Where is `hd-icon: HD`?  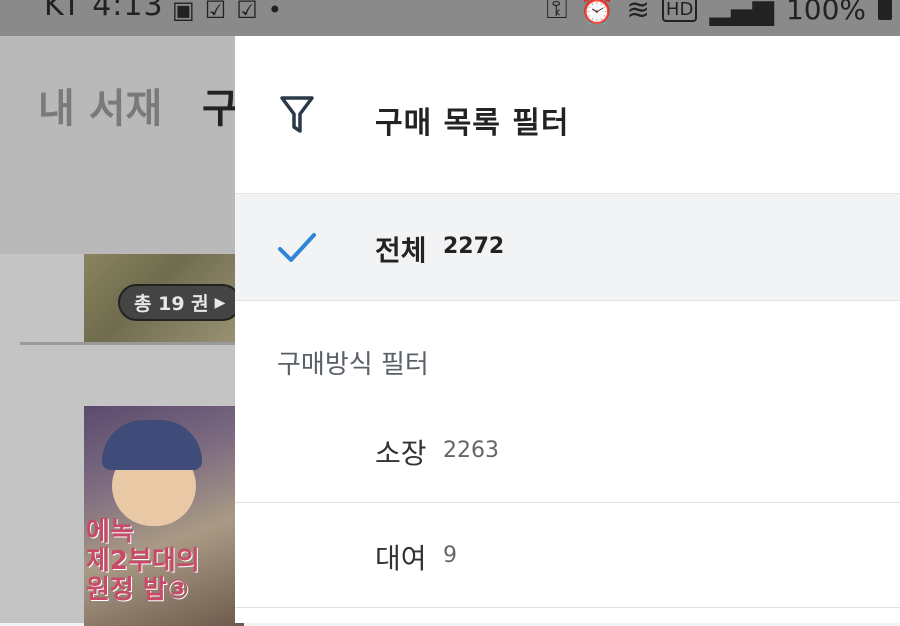 hd-icon: HD is located at coordinates (679, 11).